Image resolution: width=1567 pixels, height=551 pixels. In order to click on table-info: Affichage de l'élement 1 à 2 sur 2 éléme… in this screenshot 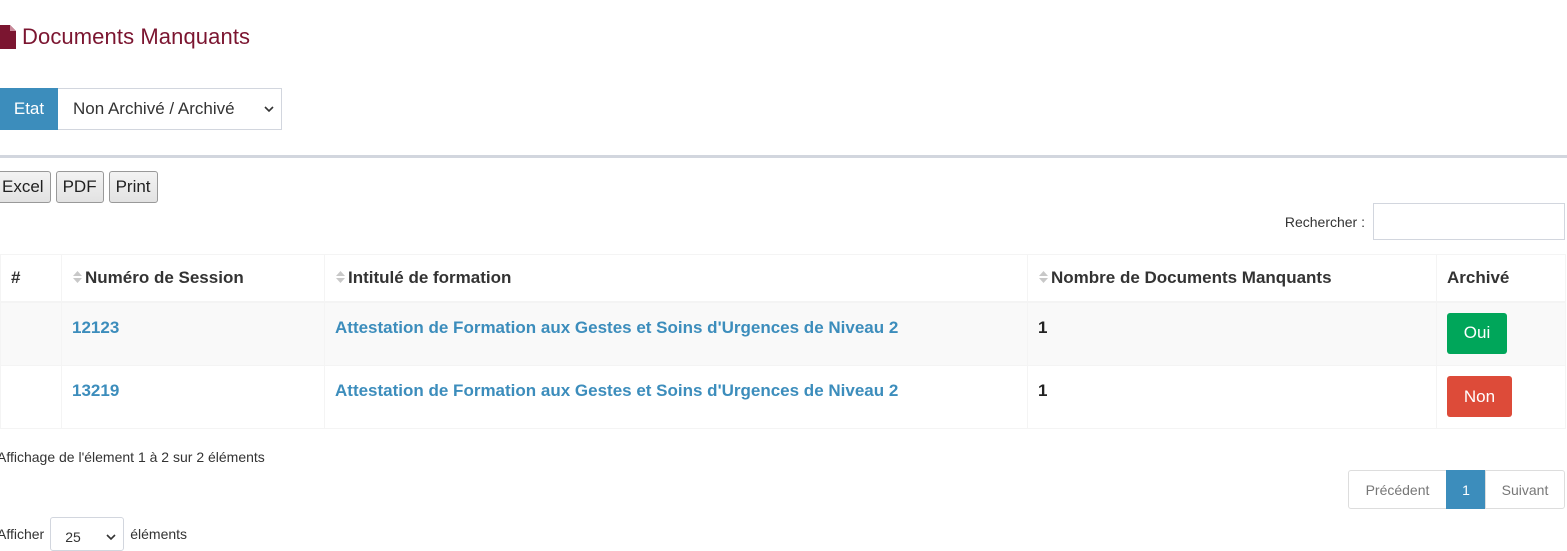, I will do `click(132, 457)`.